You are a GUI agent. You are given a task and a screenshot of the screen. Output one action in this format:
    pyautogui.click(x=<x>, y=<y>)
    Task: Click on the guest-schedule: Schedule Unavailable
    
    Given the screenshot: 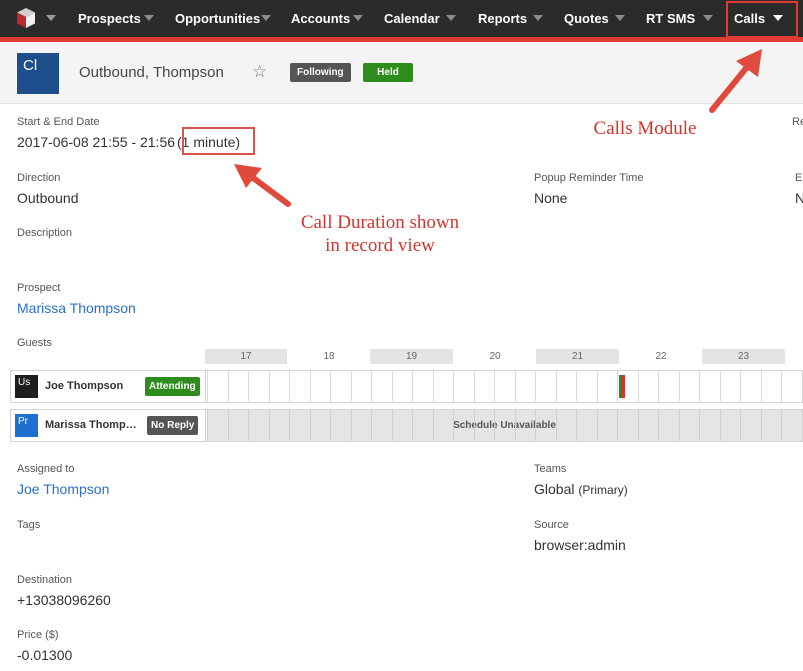 What is the action you would take?
    pyautogui.click(x=504, y=425)
    